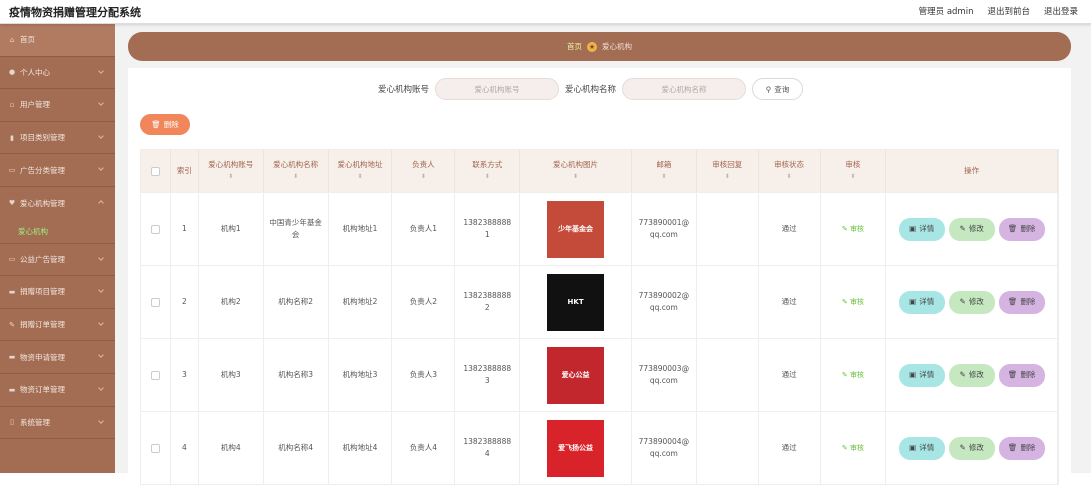 Image resolution: width=1091 pixels, height=485 pixels. I want to click on sidebar-item-users: ▫ 用户管理, so click(57, 105).